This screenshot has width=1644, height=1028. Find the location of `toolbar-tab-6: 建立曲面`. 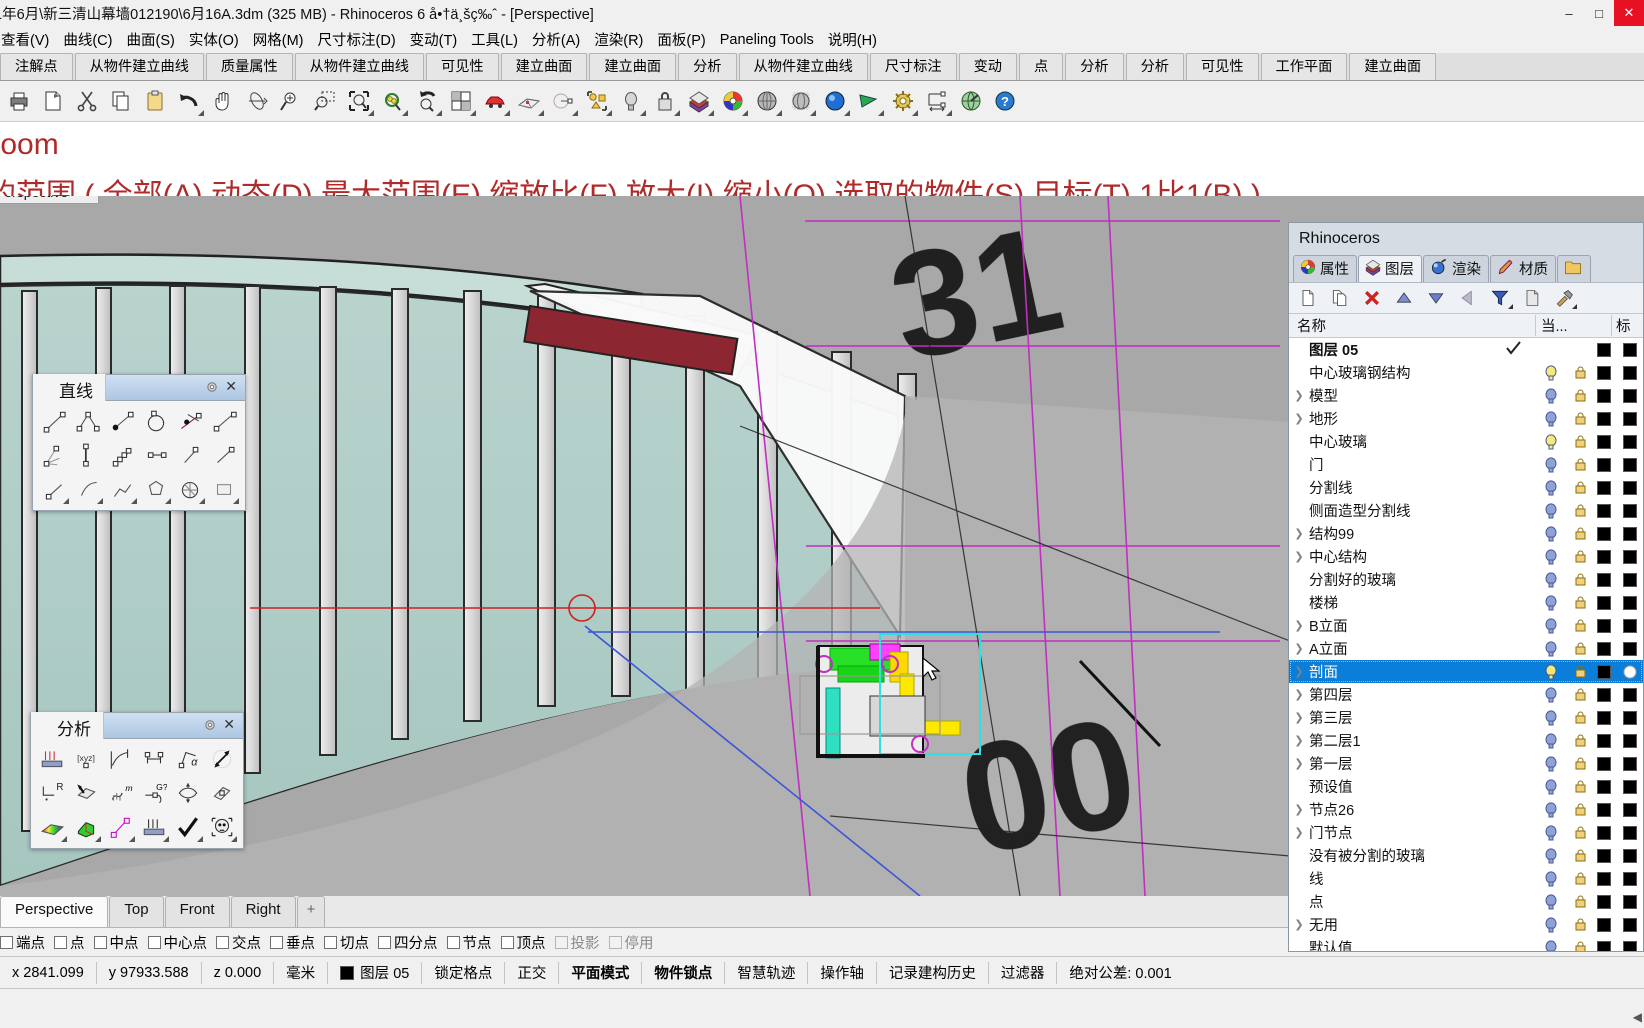

toolbar-tab-6: 建立曲面 is located at coordinates (633, 66).